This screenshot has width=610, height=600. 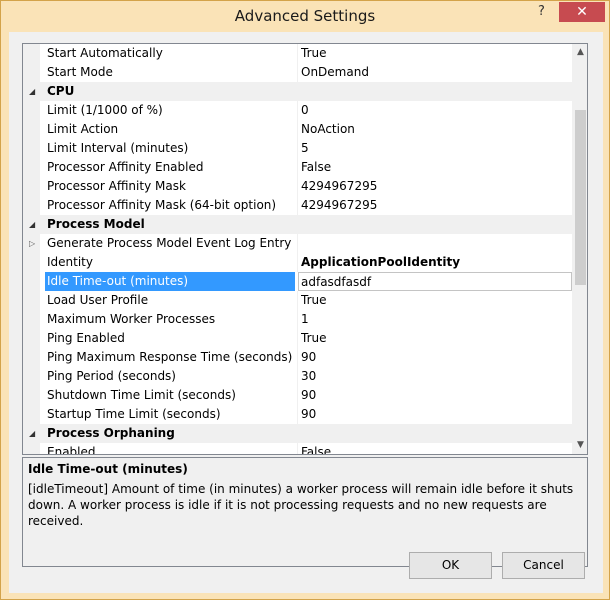 I want to click on help-button: ?, so click(x=541, y=12).